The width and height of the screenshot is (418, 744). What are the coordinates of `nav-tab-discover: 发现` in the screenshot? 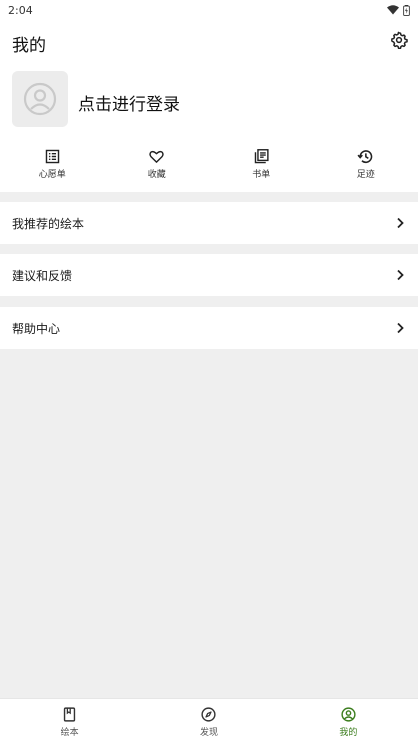 It's located at (208, 721).